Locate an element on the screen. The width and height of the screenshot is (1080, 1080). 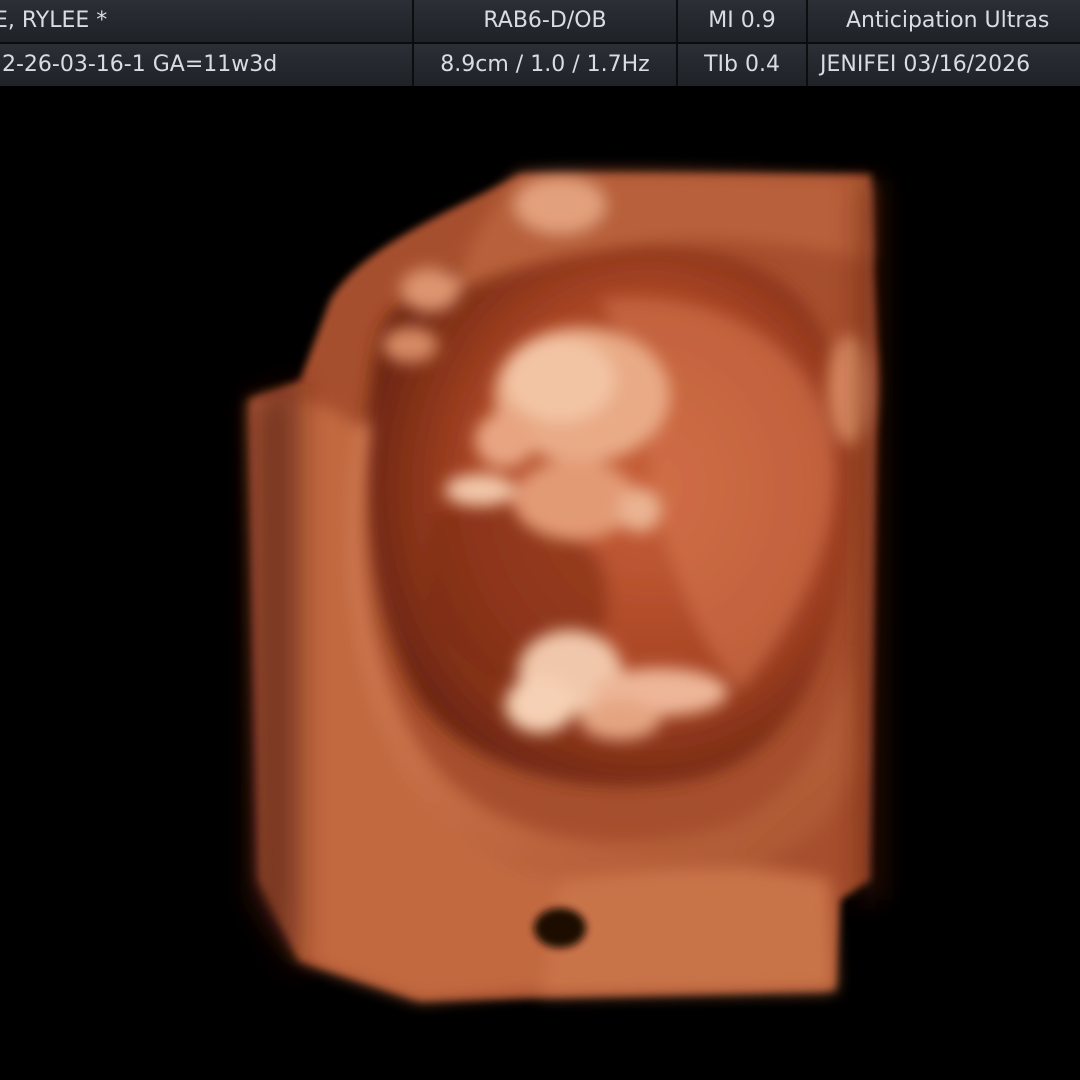
operator-date-cell: JENIFEI 03/16/2026 is located at coordinates (944, 65).